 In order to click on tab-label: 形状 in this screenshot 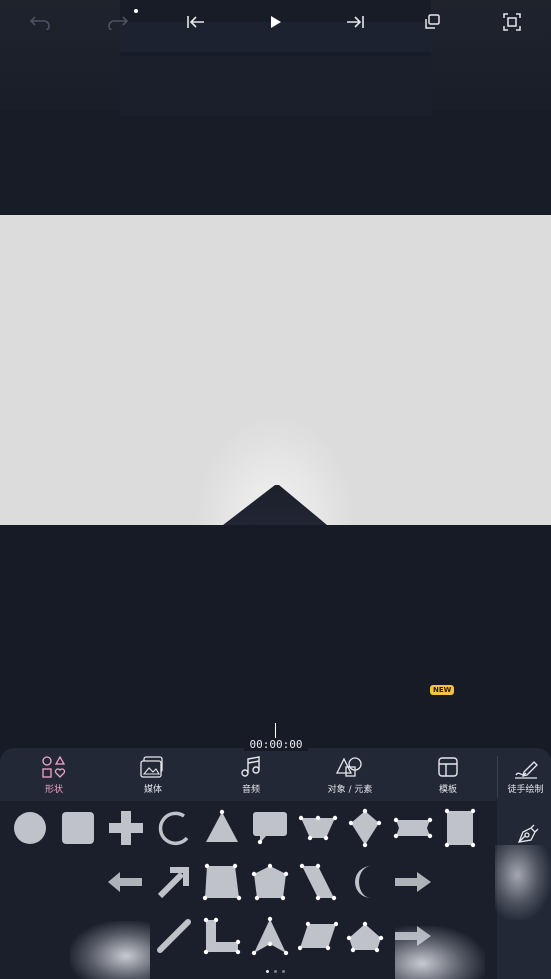, I will do `click(53, 790)`.